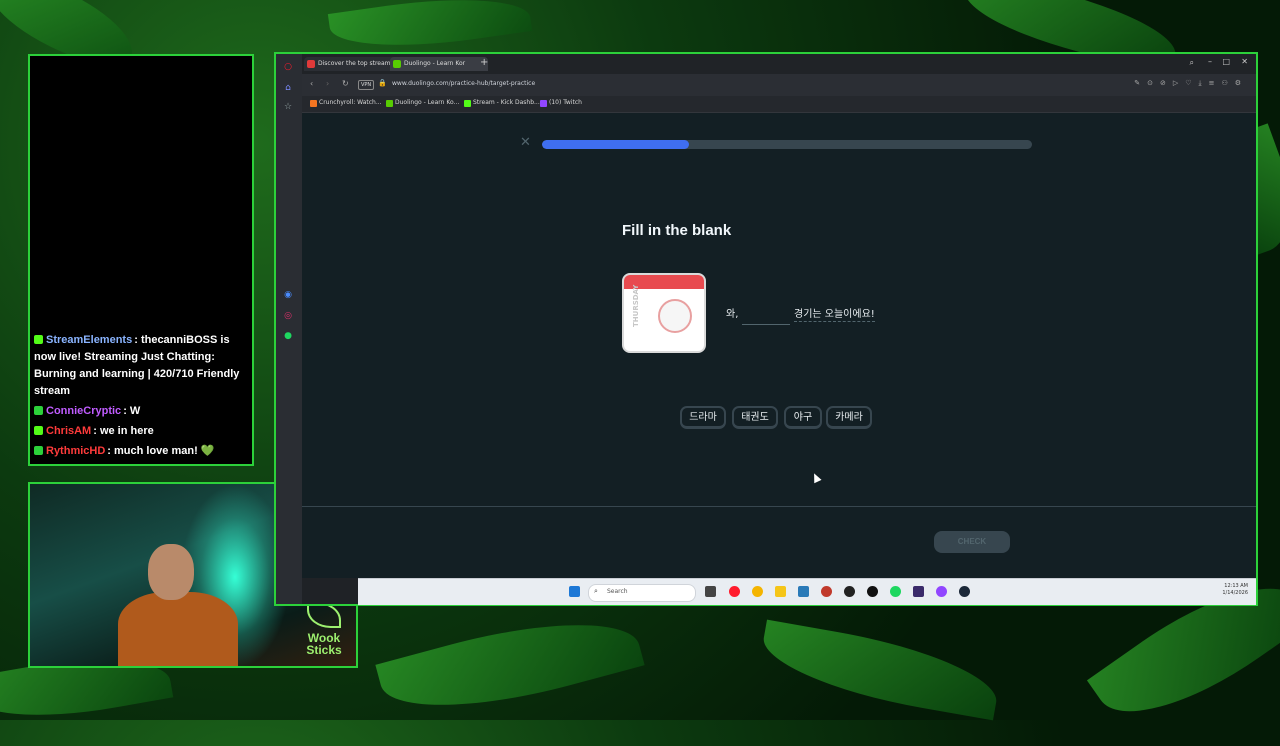 The width and height of the screenshot is (1280, 746). Describe the element at coordinates (755, 417) in the screenshot. I see `word-option-taekwondo: 태권도` at that location.